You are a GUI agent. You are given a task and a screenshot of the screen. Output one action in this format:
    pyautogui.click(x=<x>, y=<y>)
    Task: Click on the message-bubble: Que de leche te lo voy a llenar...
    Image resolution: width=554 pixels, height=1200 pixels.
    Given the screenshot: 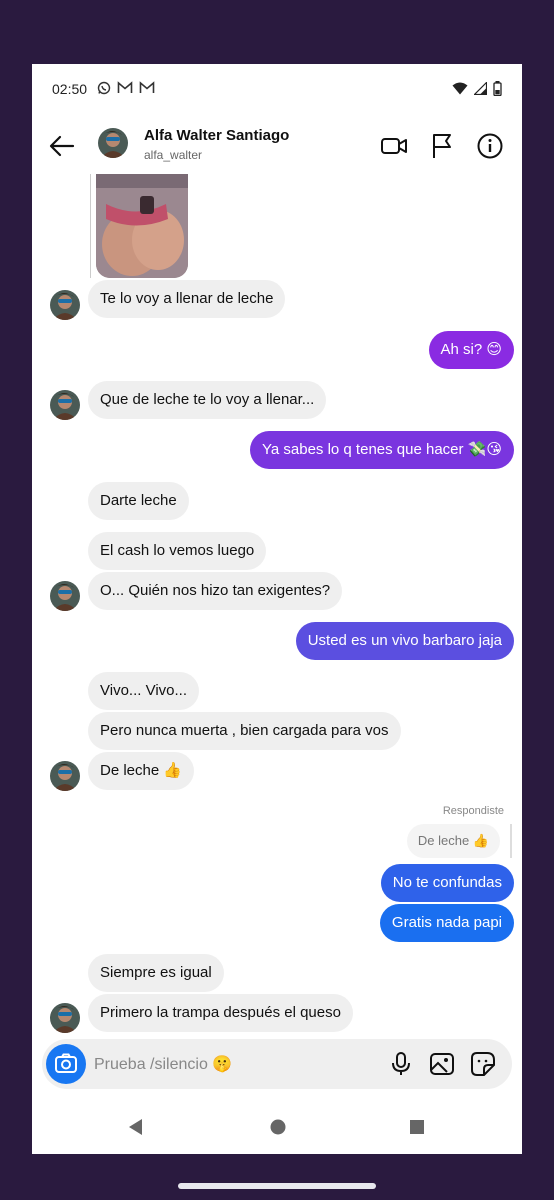 What is the action you would take?
    pyautogui.click(x=207, y=400)
    